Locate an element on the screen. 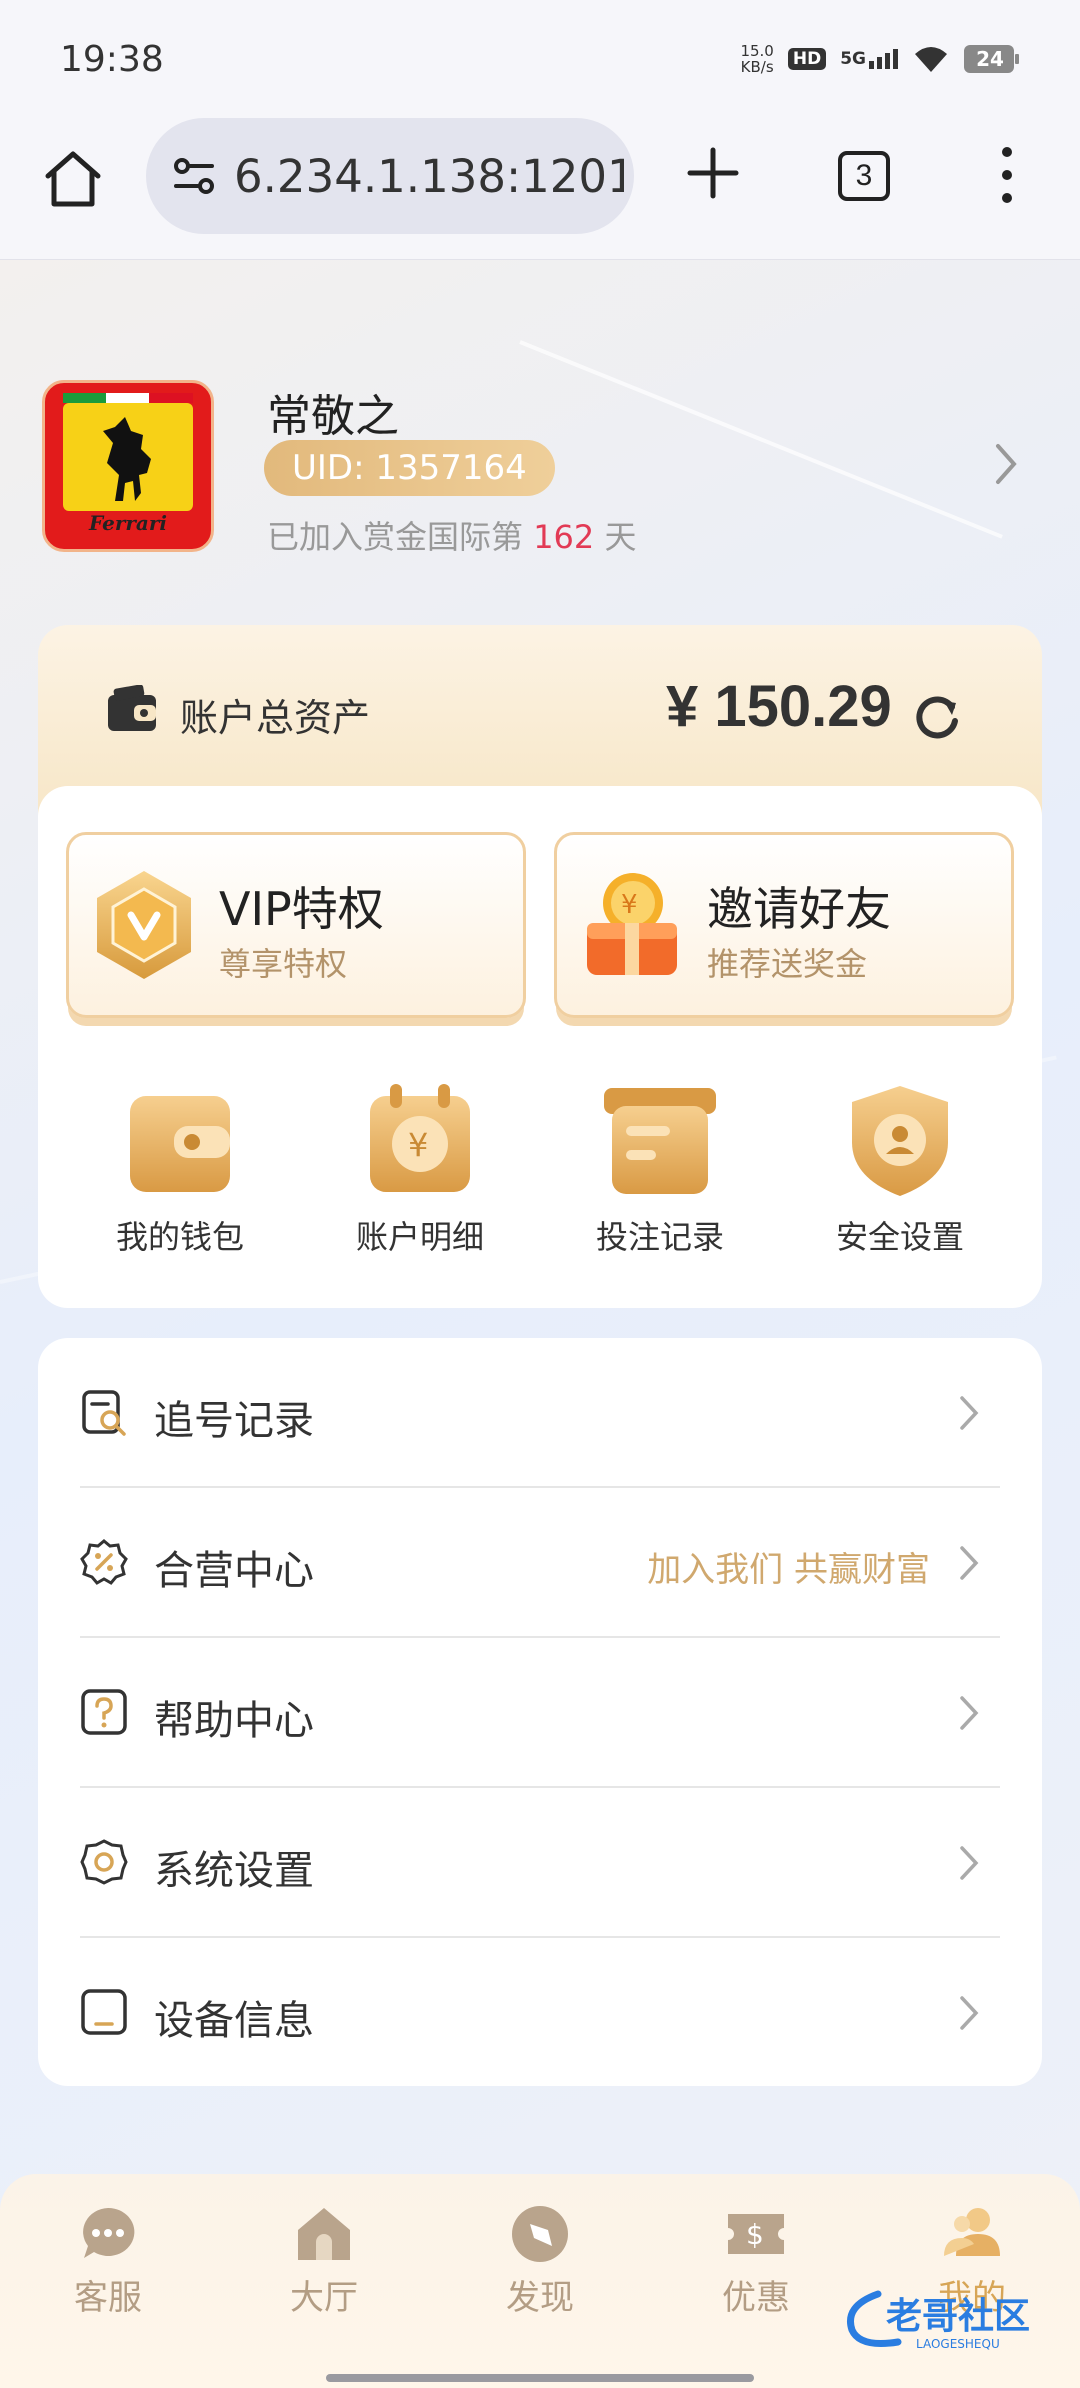  menu-item-label: 合营中心 is located at coordinates (234, 1571).